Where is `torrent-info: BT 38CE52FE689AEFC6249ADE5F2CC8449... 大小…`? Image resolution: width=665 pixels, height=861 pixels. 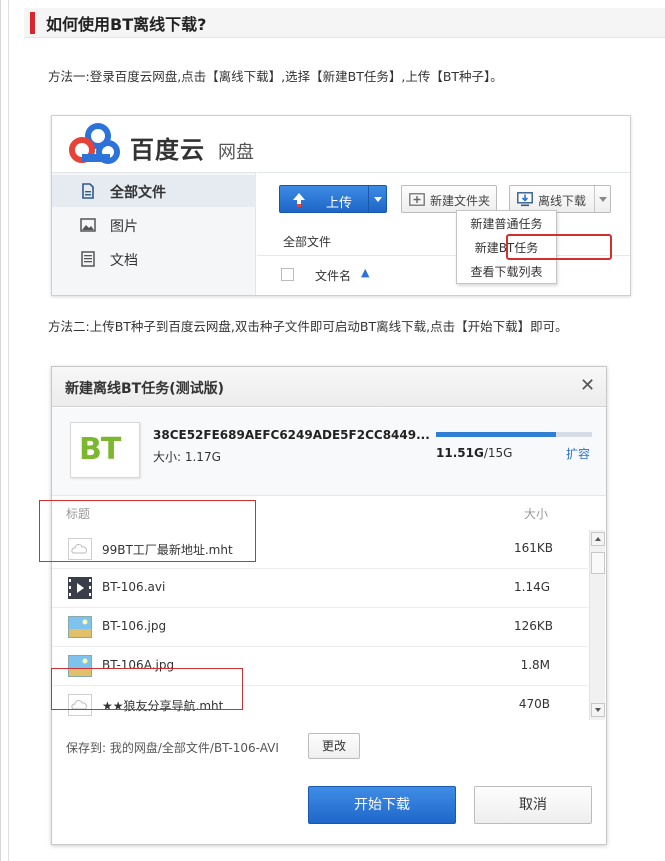 torrent-info: BT 38CE52FE689AEFC6249ADE5F2CC8449... 大小… is located at coordinates (329, 452).